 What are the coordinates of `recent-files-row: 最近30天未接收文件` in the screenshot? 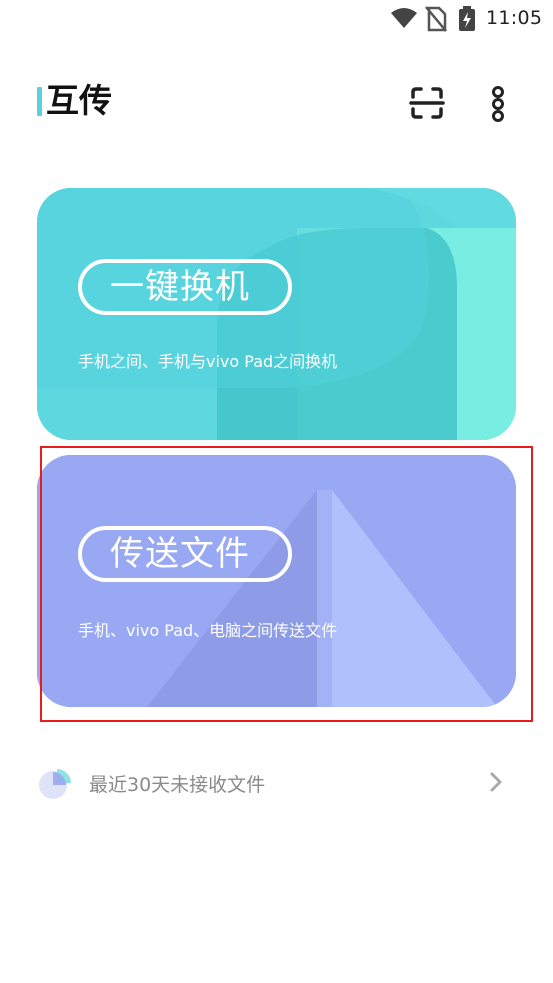 It's located at (276, 783).